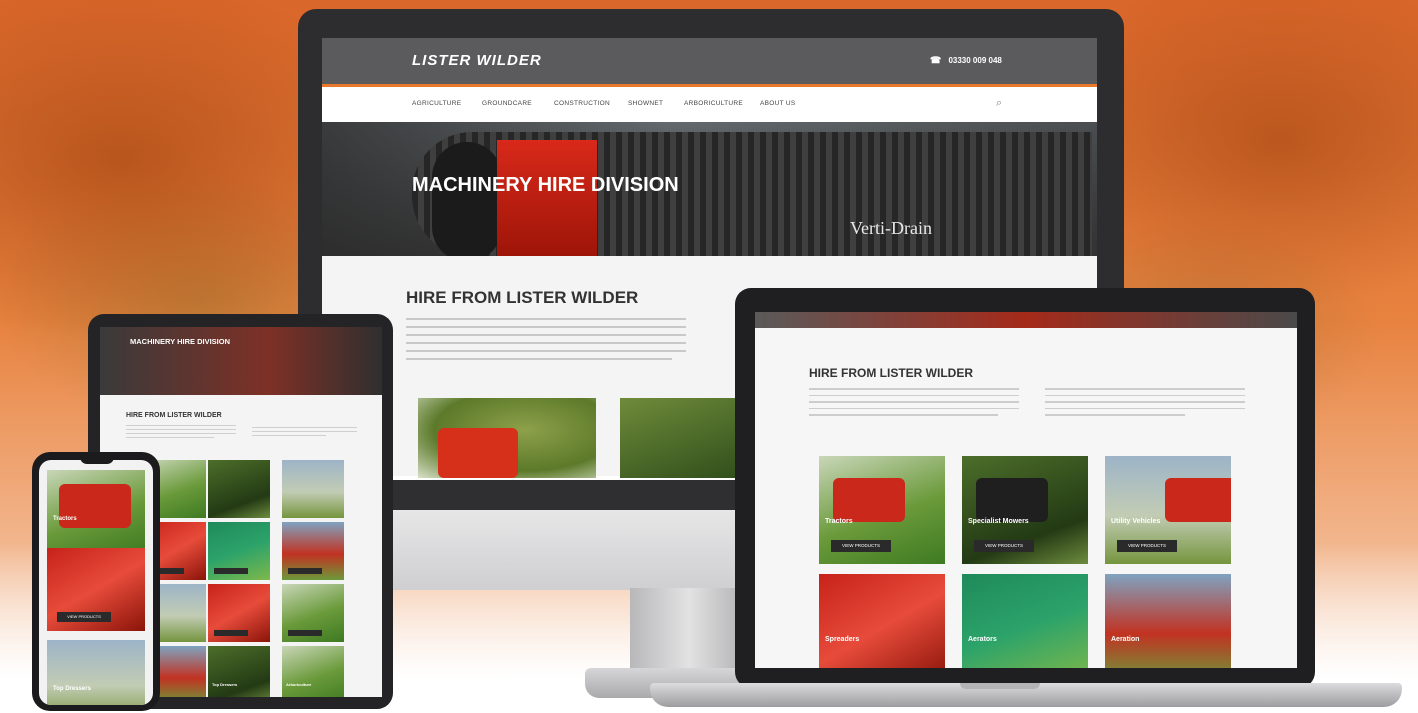 Image resolution: width=1418 pixels, height=713 pixels. What do you see at coordinates (96, 672) in the screenshot?
I see `phone-product-tile: Top Dressers` at bounding box center [96, 672].